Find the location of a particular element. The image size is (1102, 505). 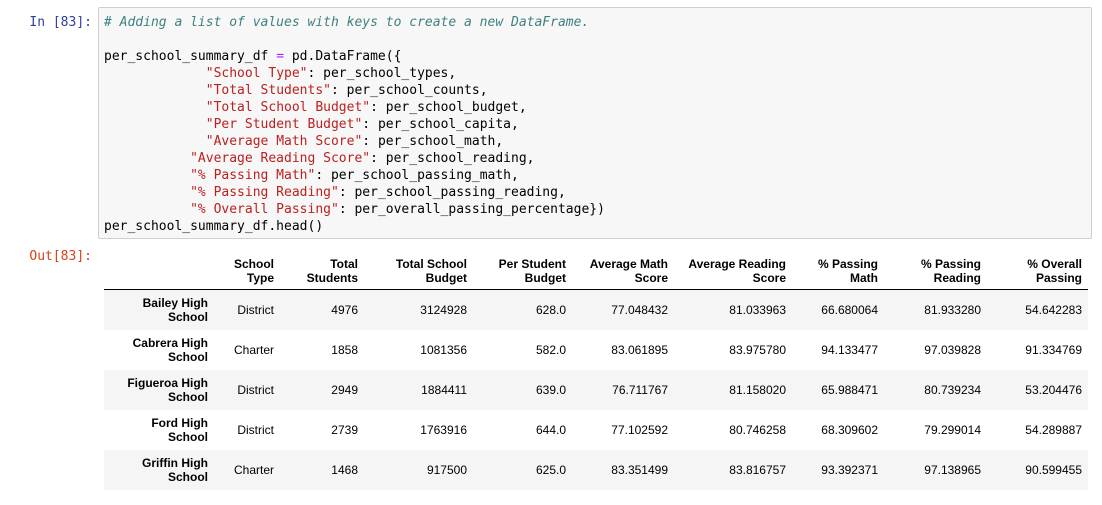

row-index-line: Griffin High is located at coordinates (175, 462).